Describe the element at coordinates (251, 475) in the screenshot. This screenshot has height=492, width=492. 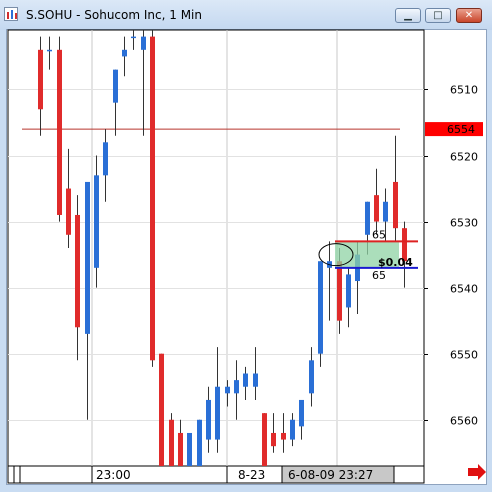
I see `time-label-date: 8-23` at that location.